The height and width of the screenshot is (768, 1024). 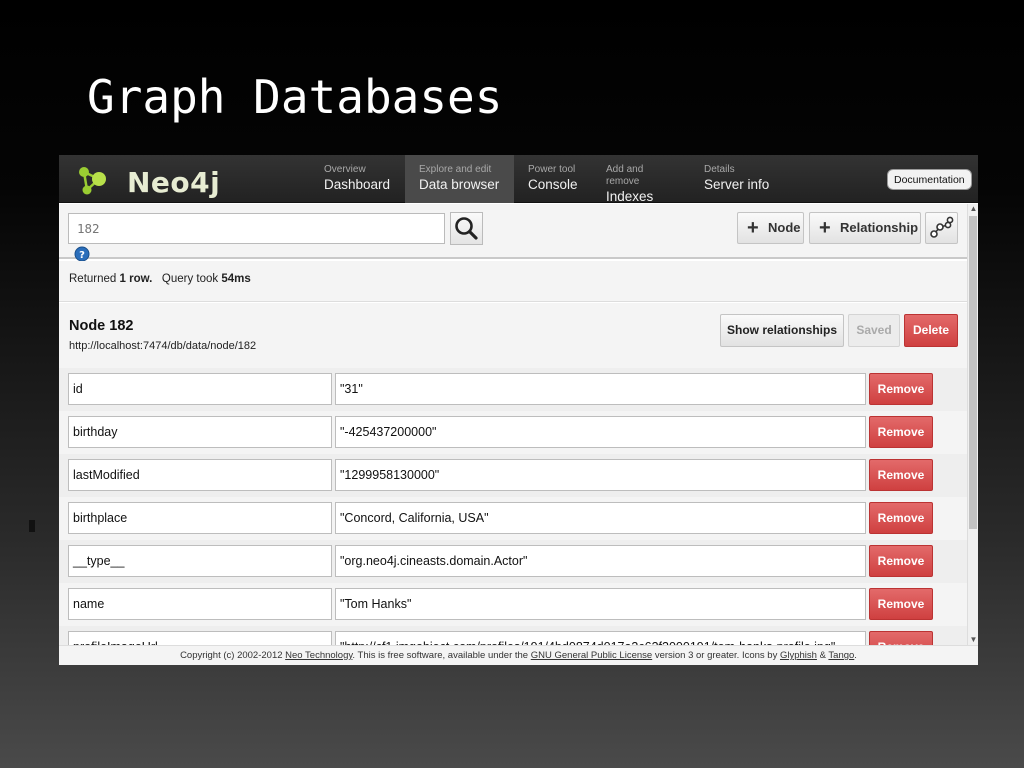 What do you see at coordinates (784, 227) in the screenshot?
I see `add-node-label: Node` at bounding box center [784, 227].